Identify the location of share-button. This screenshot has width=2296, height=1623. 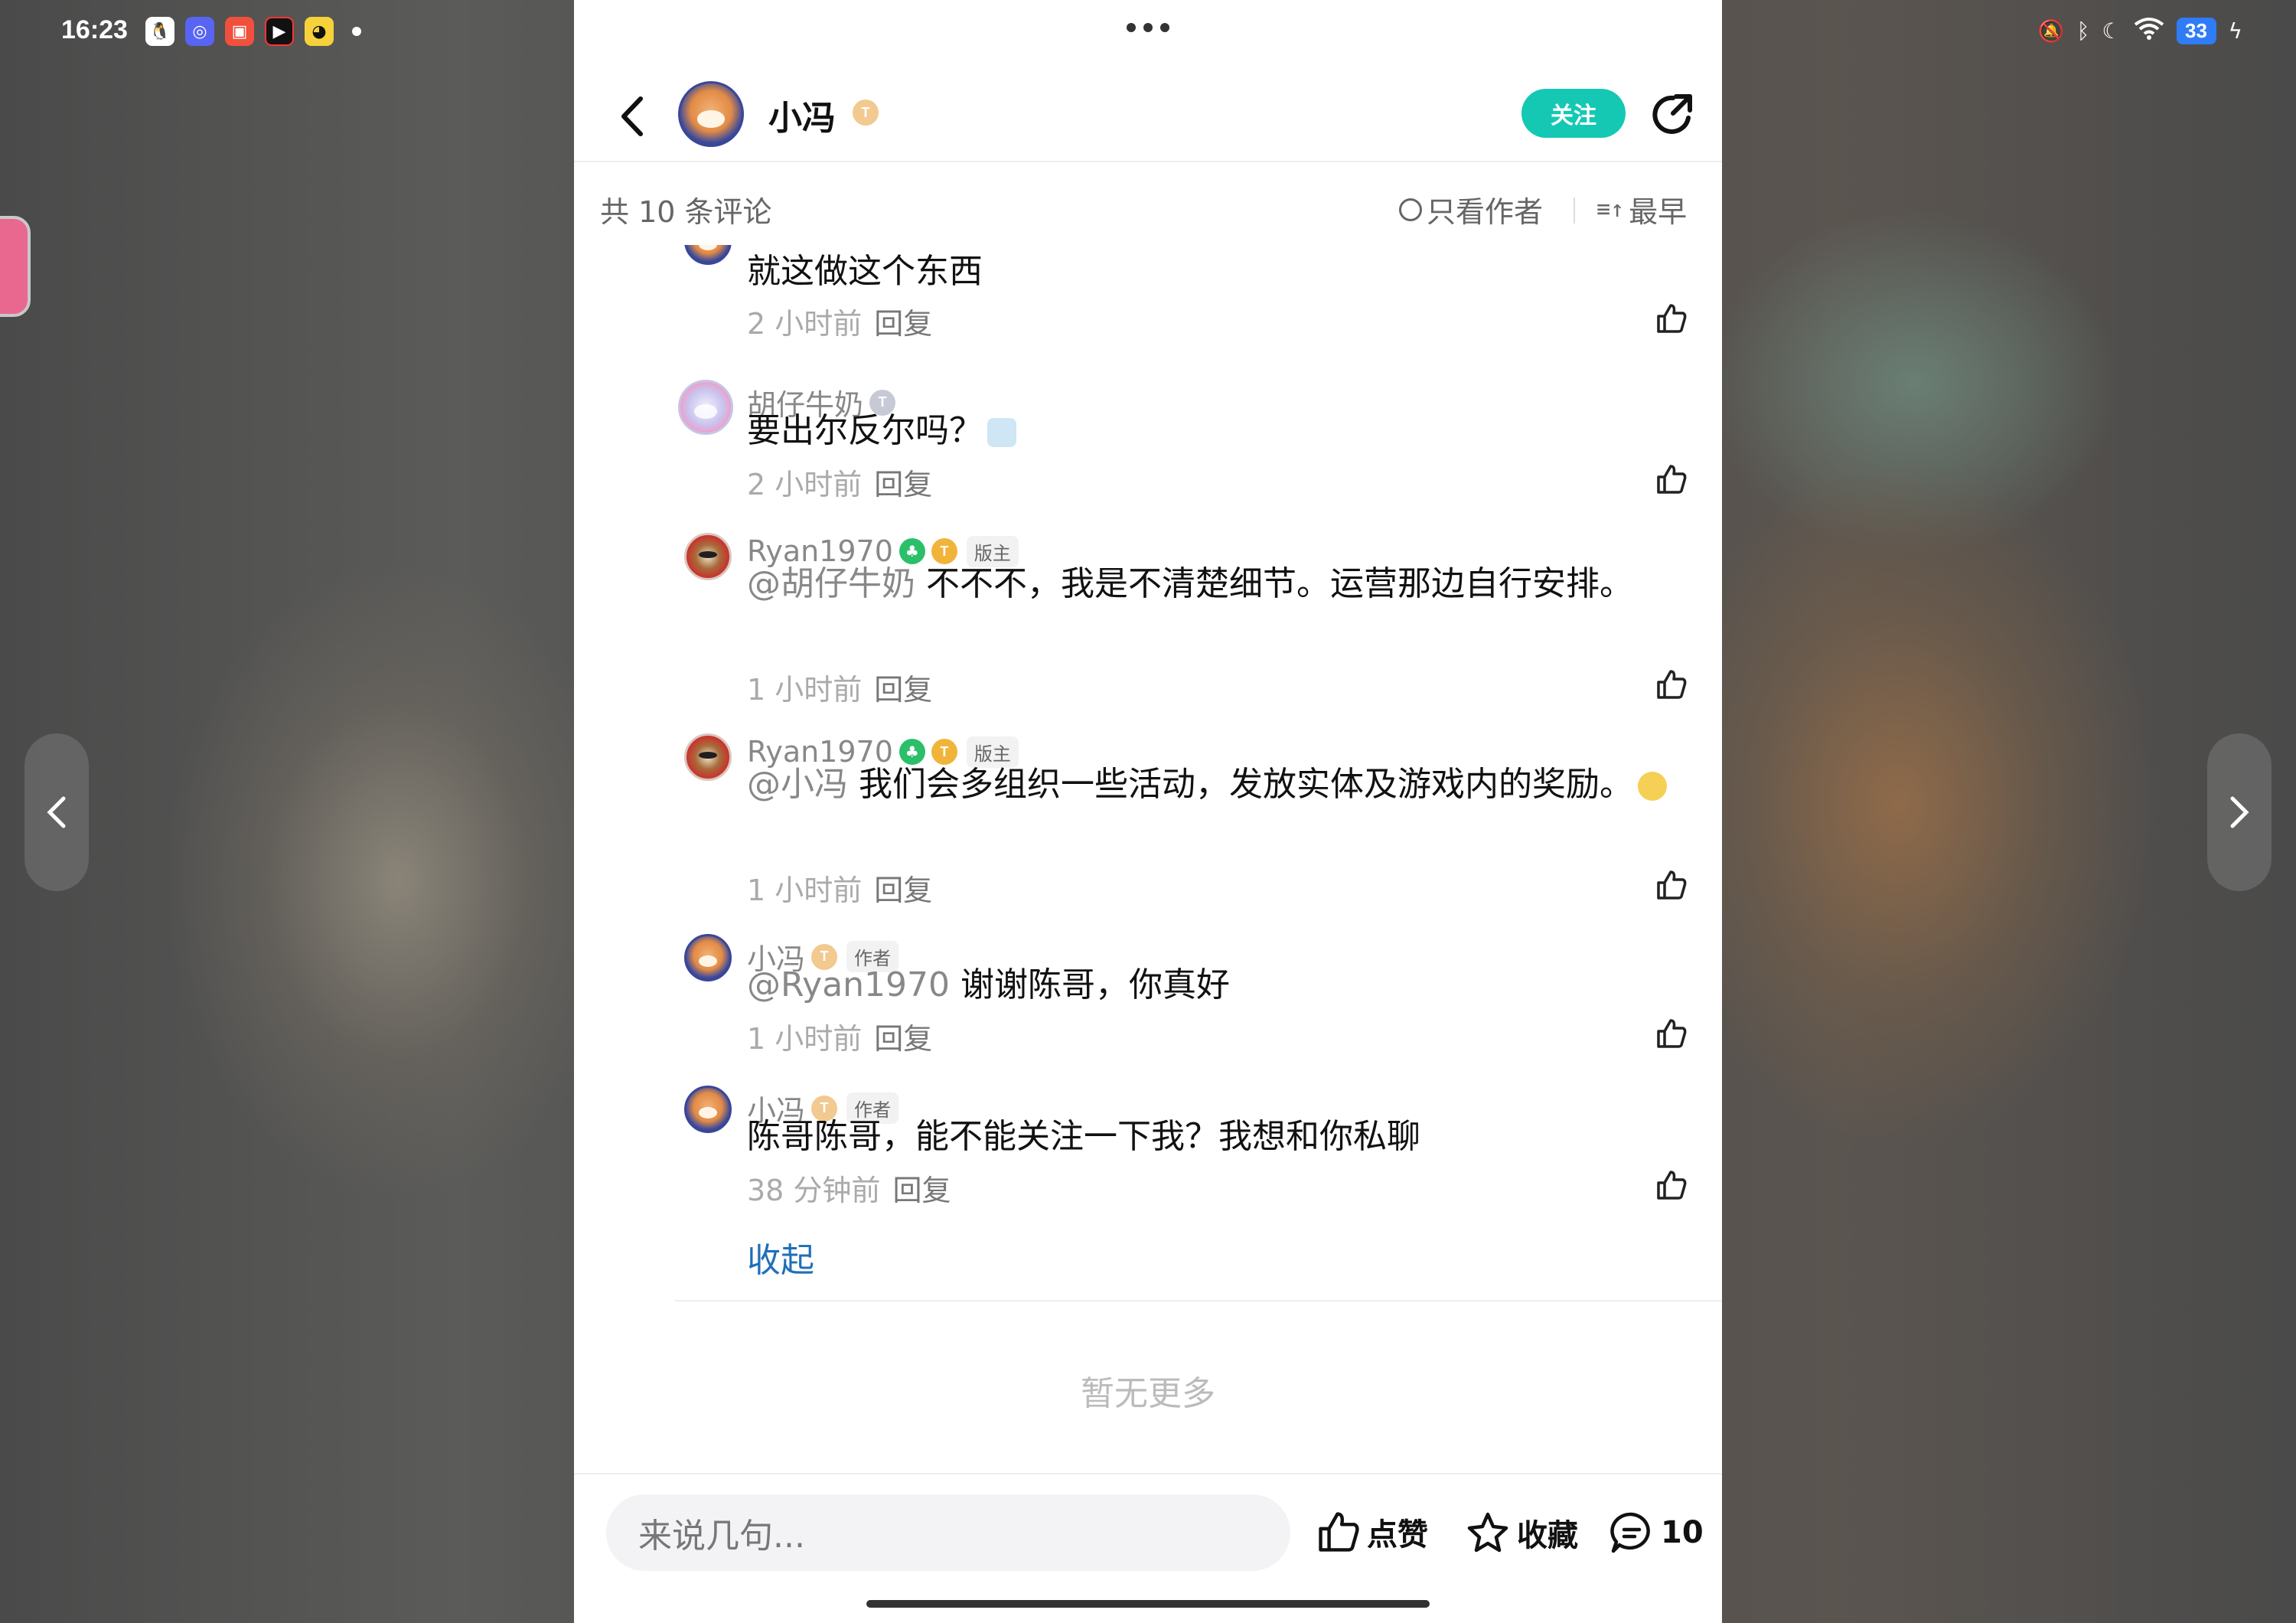
(1673, 114).